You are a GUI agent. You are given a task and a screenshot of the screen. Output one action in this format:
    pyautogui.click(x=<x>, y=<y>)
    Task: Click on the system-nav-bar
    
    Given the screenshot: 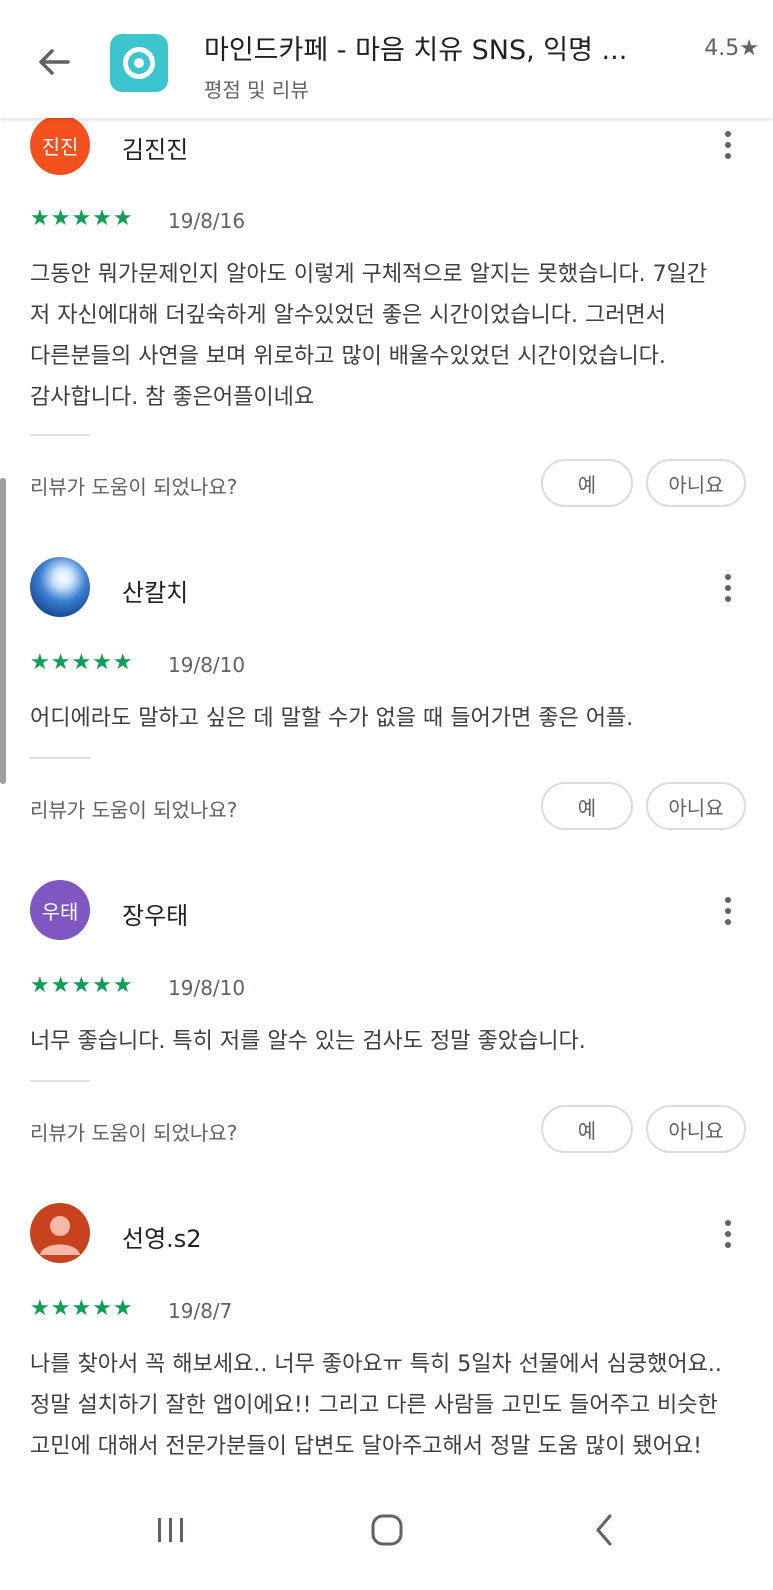 What is the action you would take?
    pyautogui.click(x=386, y=1535)
    